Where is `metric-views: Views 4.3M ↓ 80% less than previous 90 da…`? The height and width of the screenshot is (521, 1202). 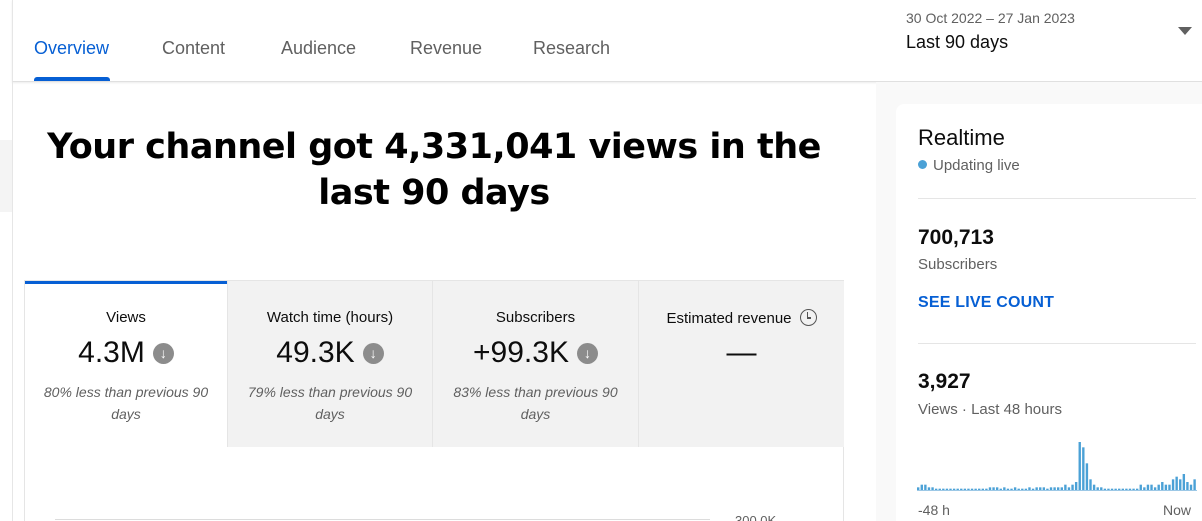 metric-views: Views 4.3M ↓ 80% less than previous 90 da… is located at coordinates (126, 364).